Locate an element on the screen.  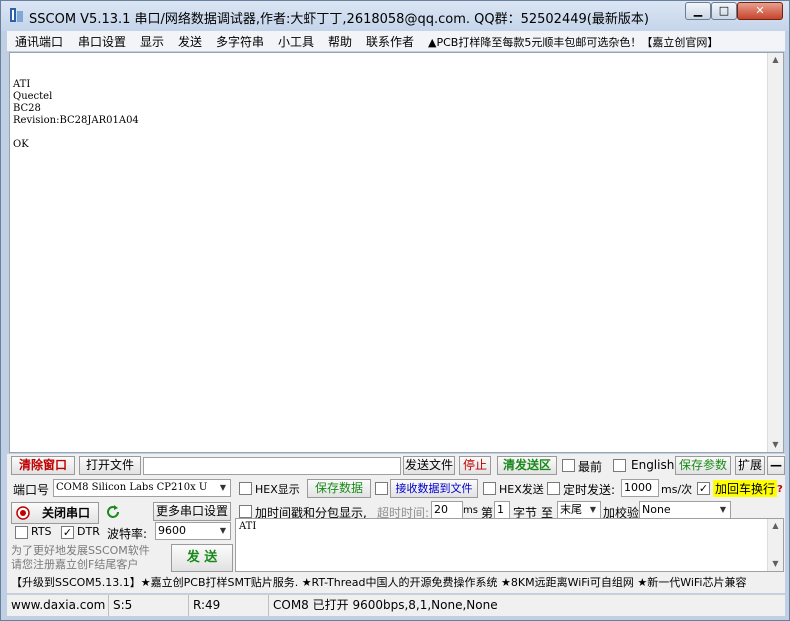
menu-display: 显示 is located at coordinates (152, 41).